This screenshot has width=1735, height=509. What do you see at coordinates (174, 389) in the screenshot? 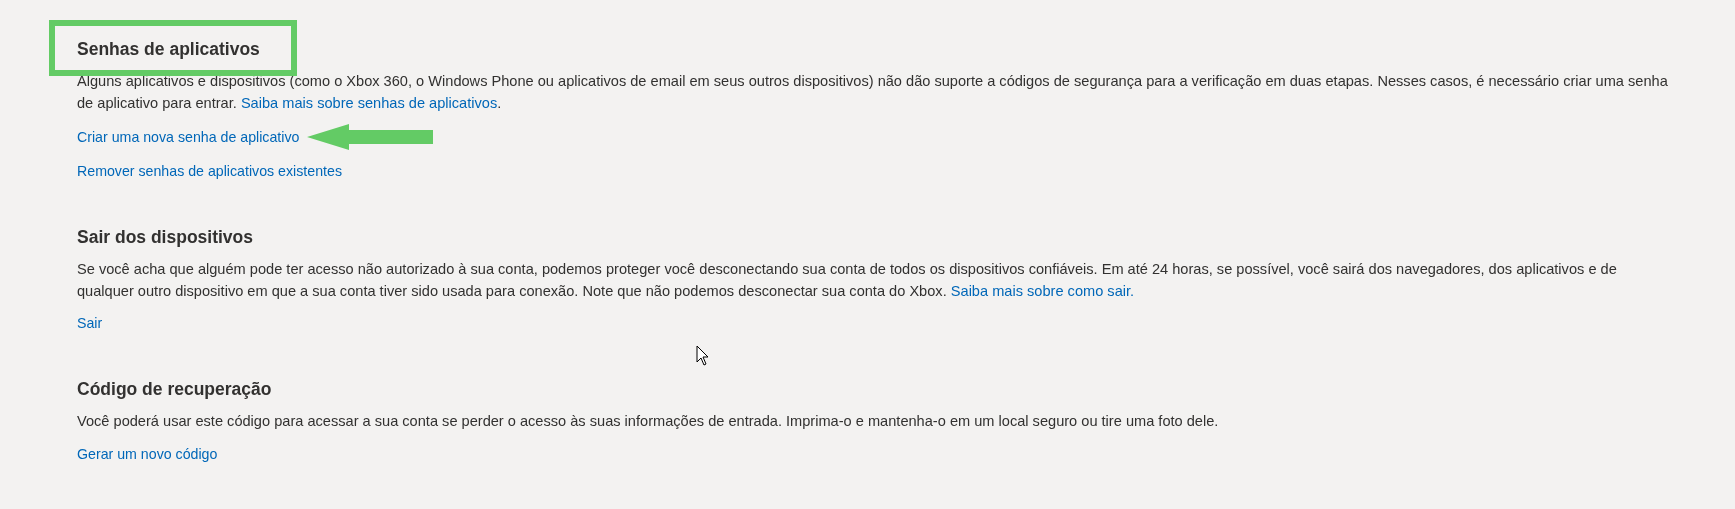
I see `section-heading: Código de recuperação` at bounding box center [174, 389].